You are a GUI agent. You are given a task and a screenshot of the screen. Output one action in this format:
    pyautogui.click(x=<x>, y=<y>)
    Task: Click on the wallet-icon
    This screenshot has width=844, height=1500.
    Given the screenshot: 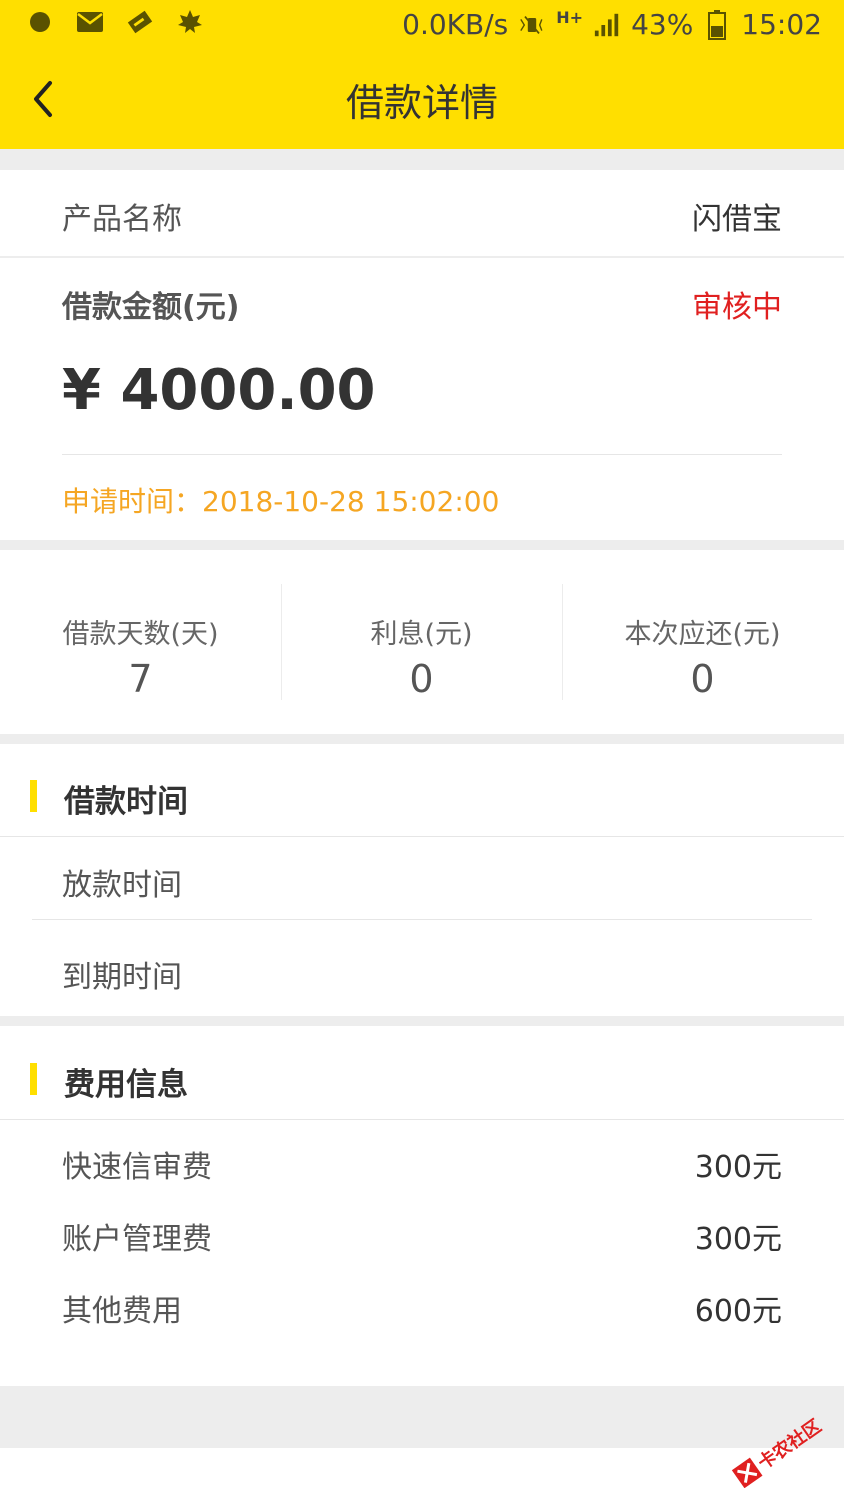 What is the action you would take?
    pyautogui.click(x=140, y=22)
    